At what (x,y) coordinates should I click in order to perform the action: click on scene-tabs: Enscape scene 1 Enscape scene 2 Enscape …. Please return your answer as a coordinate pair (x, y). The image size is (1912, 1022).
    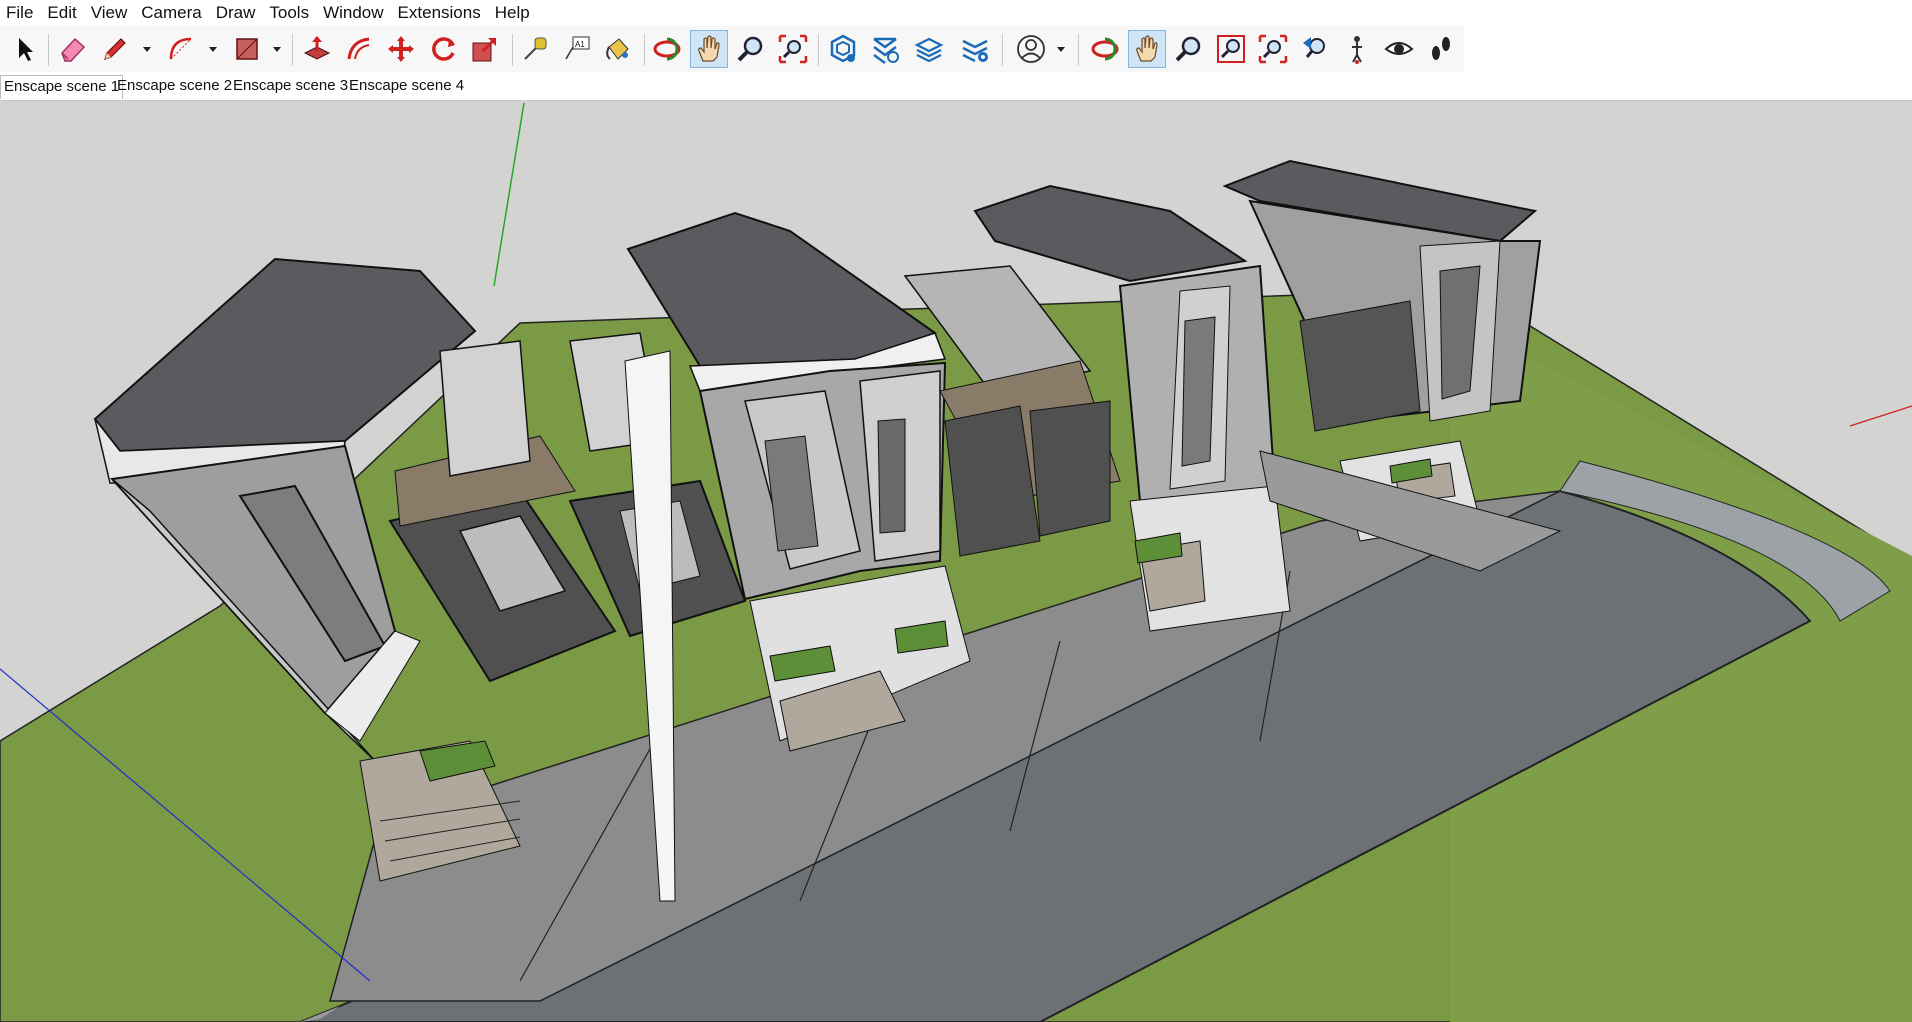
    Looking at the image, I should click on (956, 86).